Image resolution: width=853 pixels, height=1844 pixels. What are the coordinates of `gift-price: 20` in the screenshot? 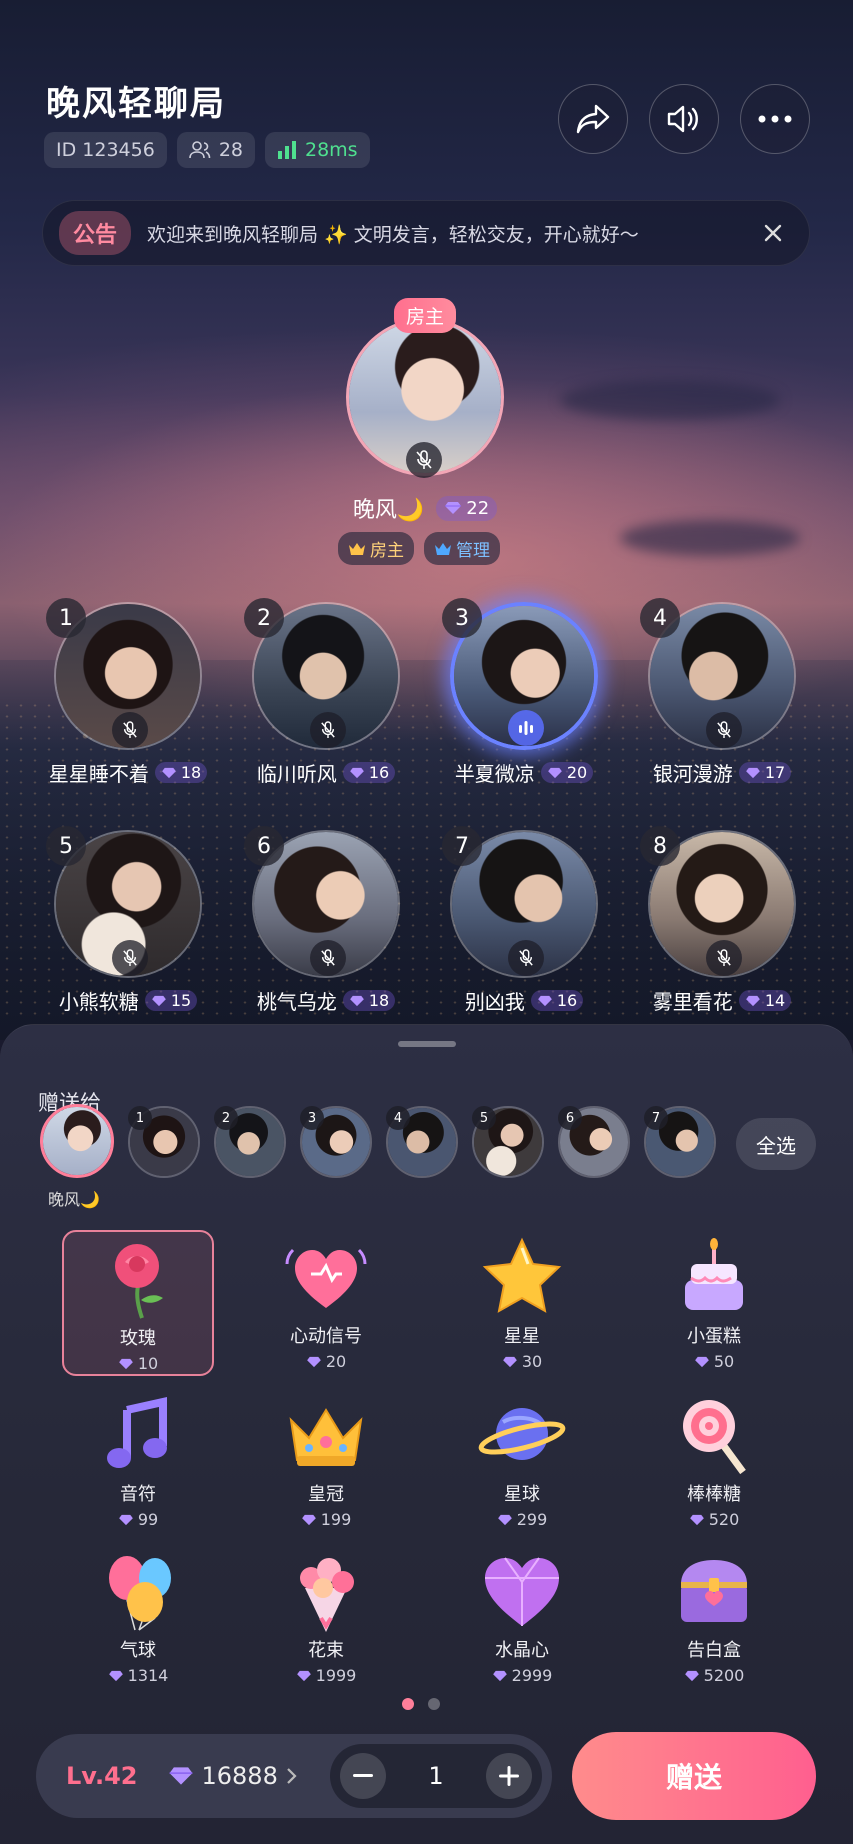 It's located at (326, 1361).